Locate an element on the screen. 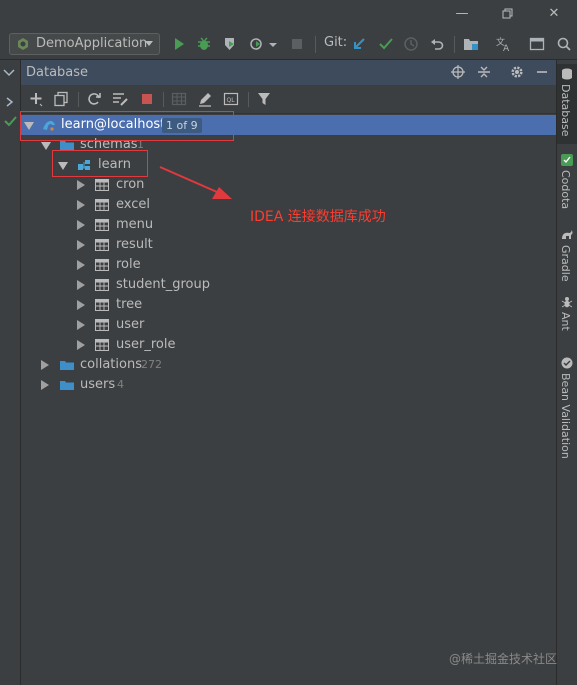 This screenshot has width=577, height=685. watermark: @稀土掘金技术社区 is located at coordinates (503, 659).